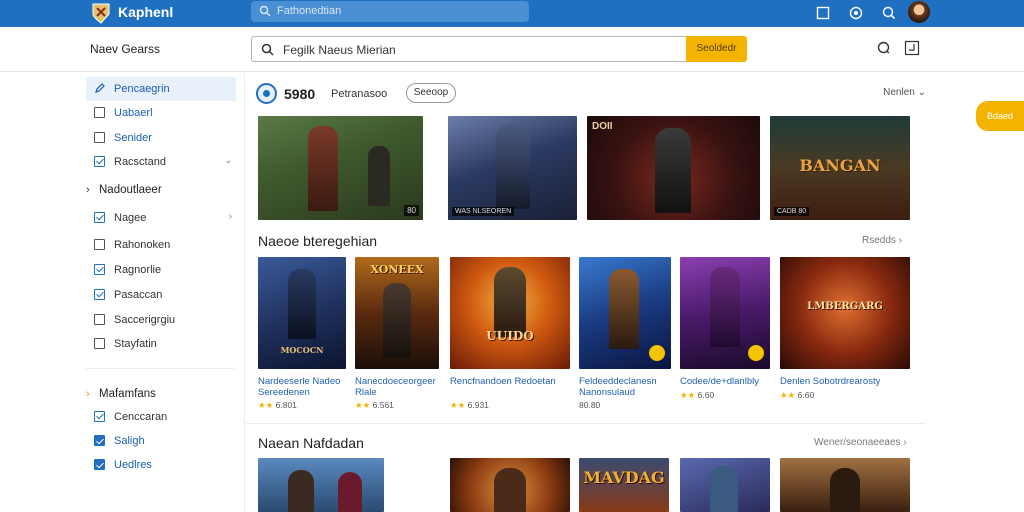  I want to click on rating-value: 6.60, so click(706, 395).